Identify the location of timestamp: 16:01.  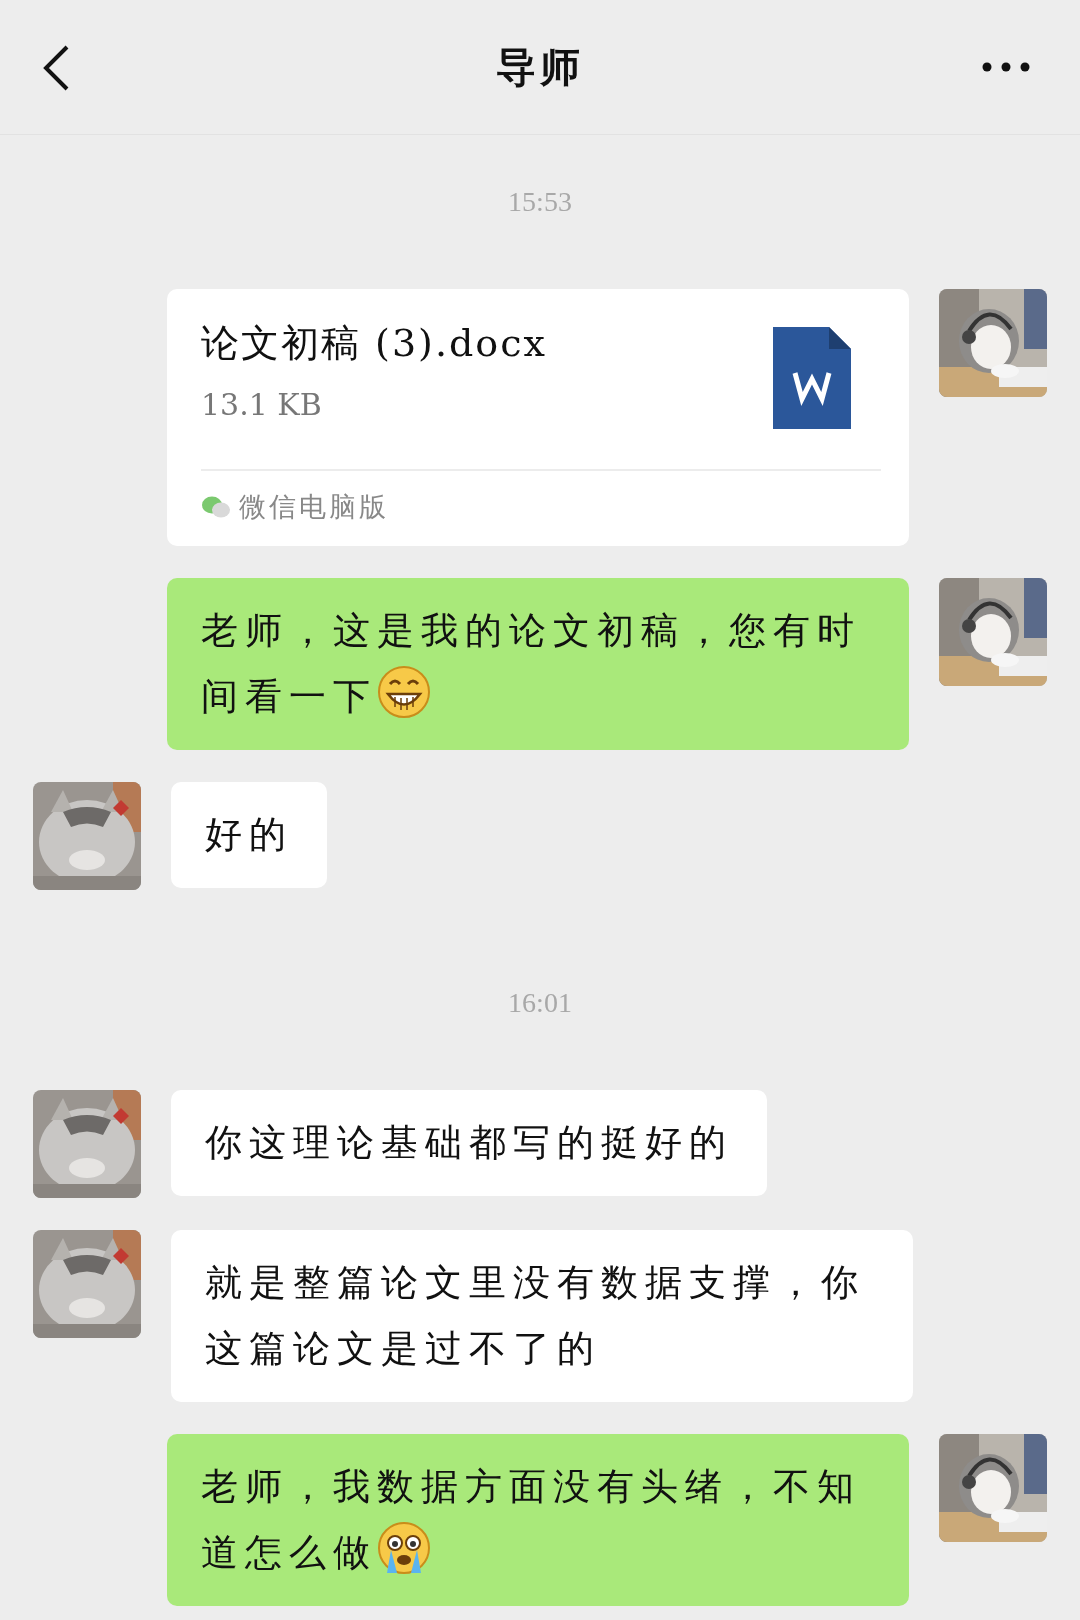
(540, 1002).